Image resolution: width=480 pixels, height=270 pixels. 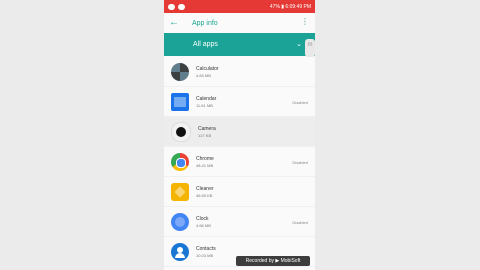 What do you see at coordinates (180, 101) in the screenshot?
I see `calendar-icon` at bounding box center [180, 101].